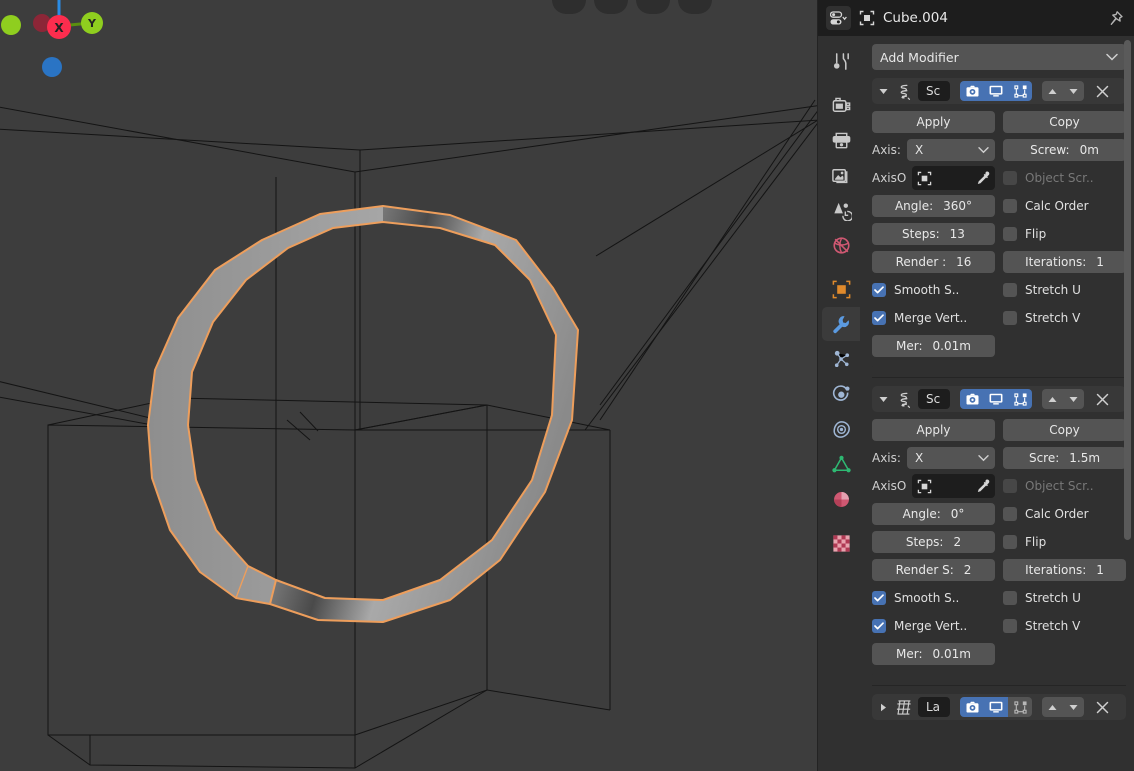  What do you see at coordinates (867, 18) in the screenshot?
I see `object-data-icon` at bounding box center [867, 18].